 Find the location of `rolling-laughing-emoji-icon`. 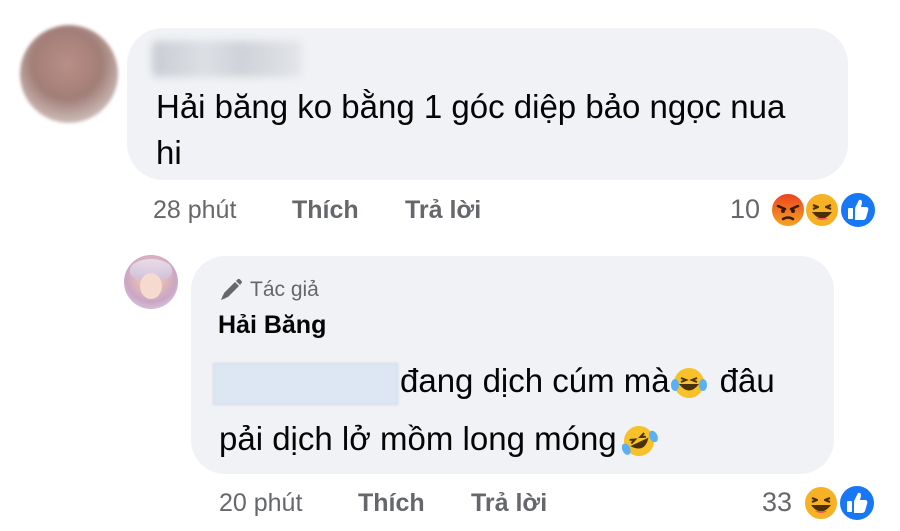

rolling-laughing-emoji-icon is located at coordinates (639, 441).